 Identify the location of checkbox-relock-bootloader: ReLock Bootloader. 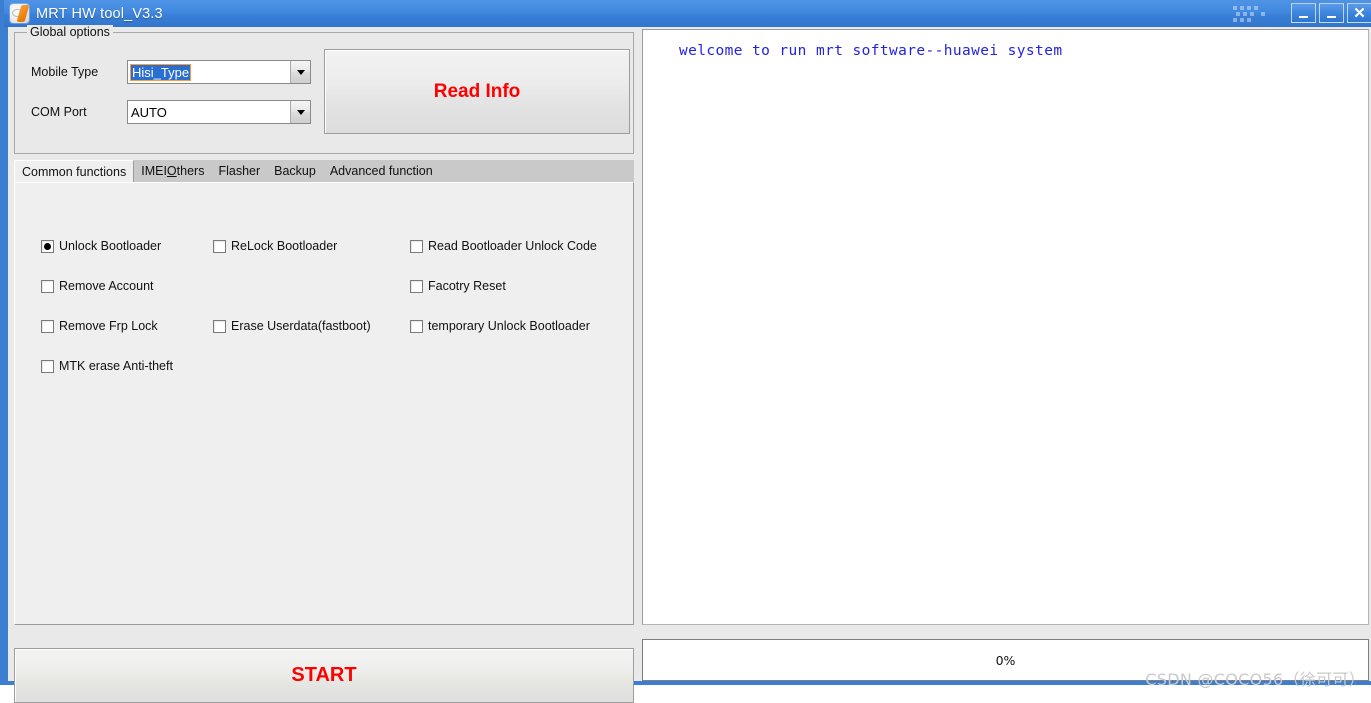
(275, 246).